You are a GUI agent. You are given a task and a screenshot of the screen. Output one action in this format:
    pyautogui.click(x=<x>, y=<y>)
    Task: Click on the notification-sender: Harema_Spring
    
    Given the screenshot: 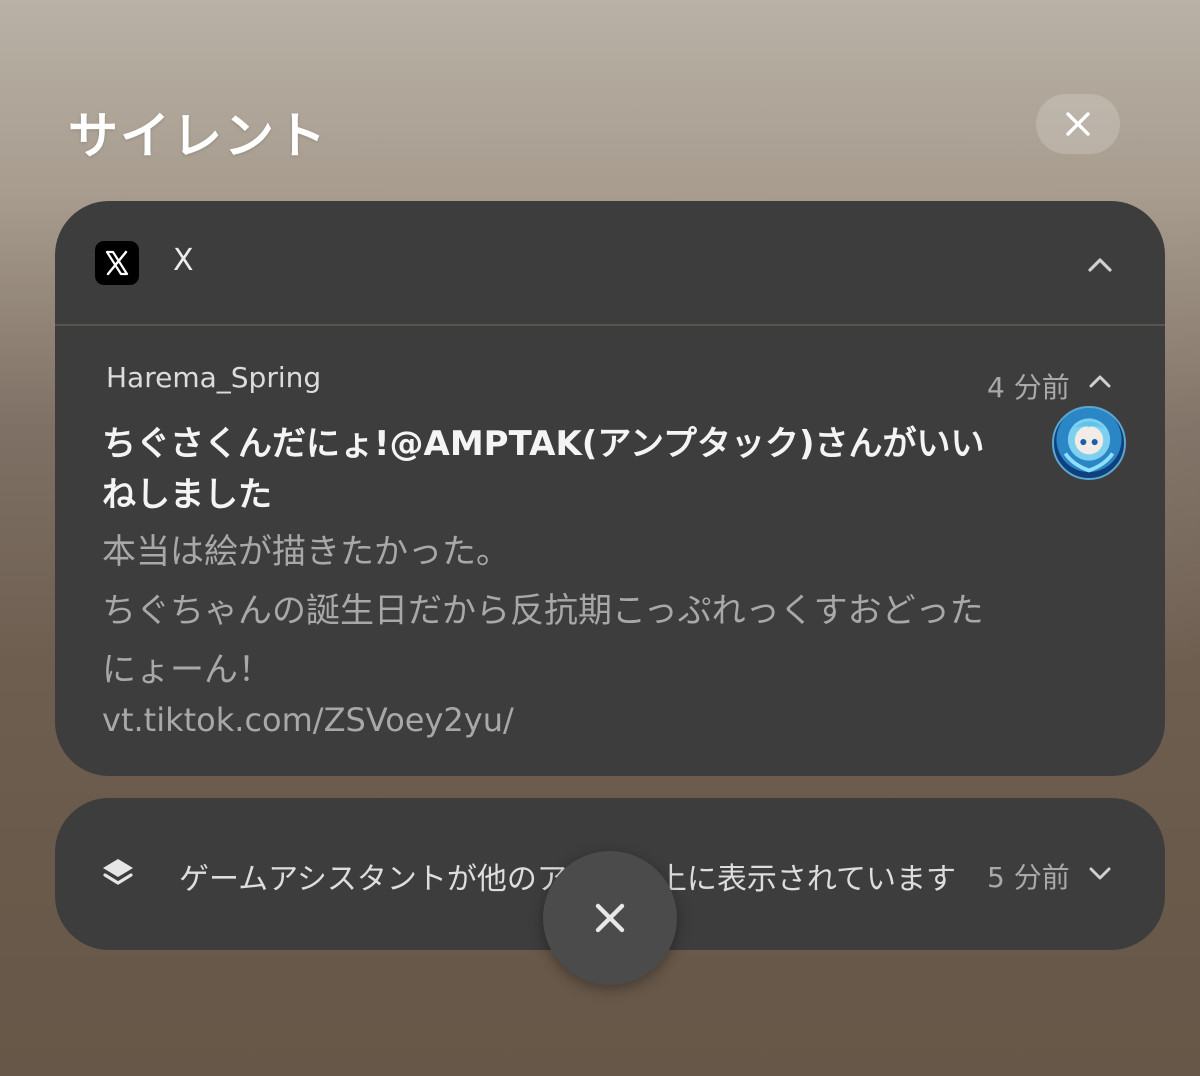 What is the action you would take?
    pyautogui.click(x=214, y=377)
    